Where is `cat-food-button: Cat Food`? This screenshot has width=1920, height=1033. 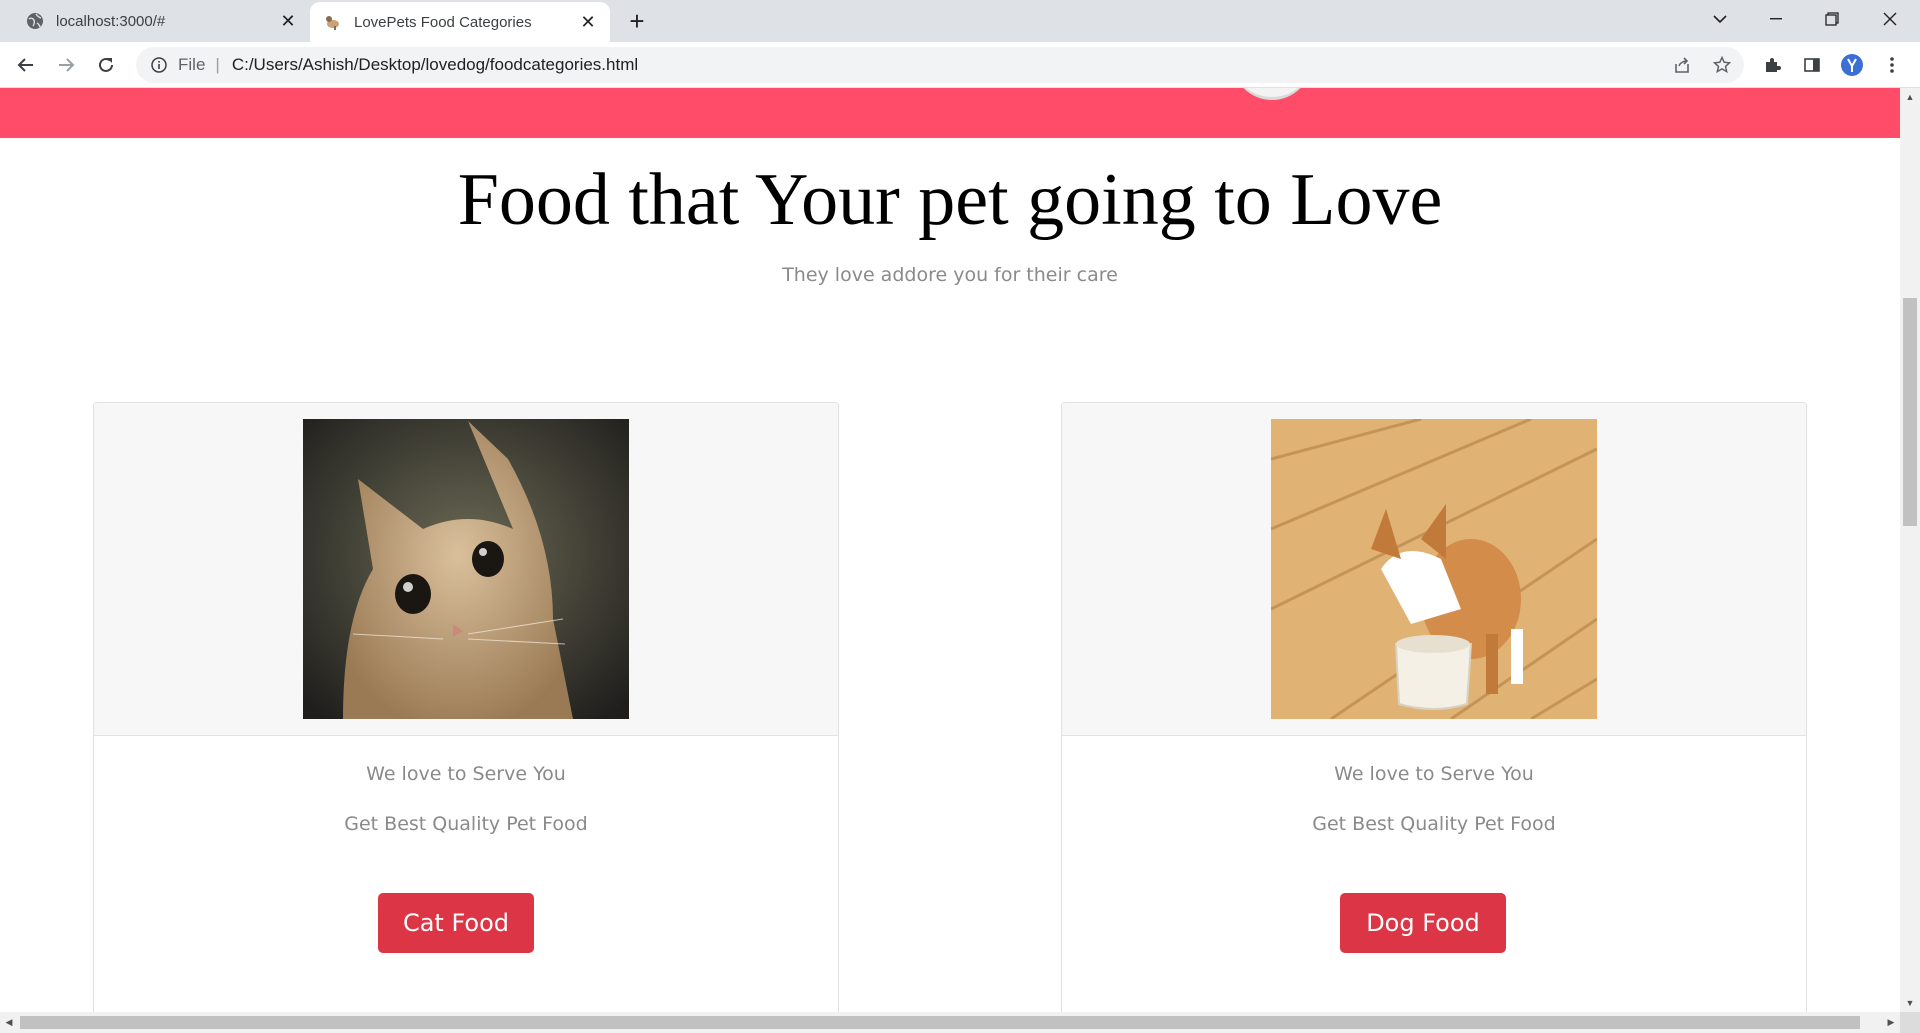
cat-food-button: Cat Food is located at coordinates (456, 923).